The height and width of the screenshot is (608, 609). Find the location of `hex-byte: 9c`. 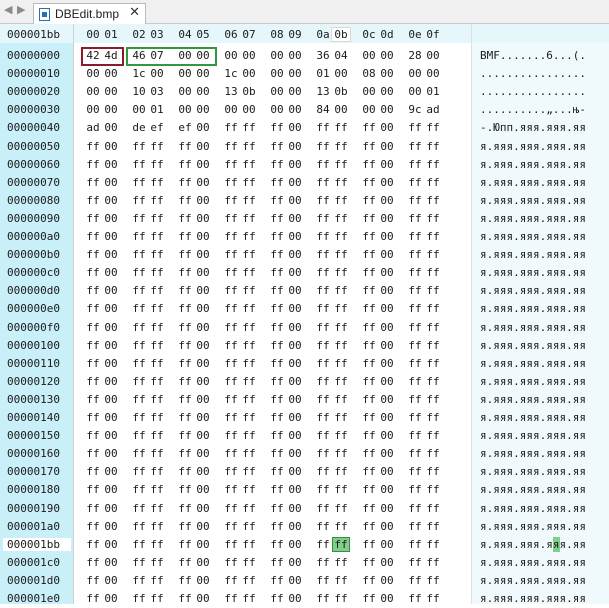

hex-byte: 9c is located at coordinates (415, 109).